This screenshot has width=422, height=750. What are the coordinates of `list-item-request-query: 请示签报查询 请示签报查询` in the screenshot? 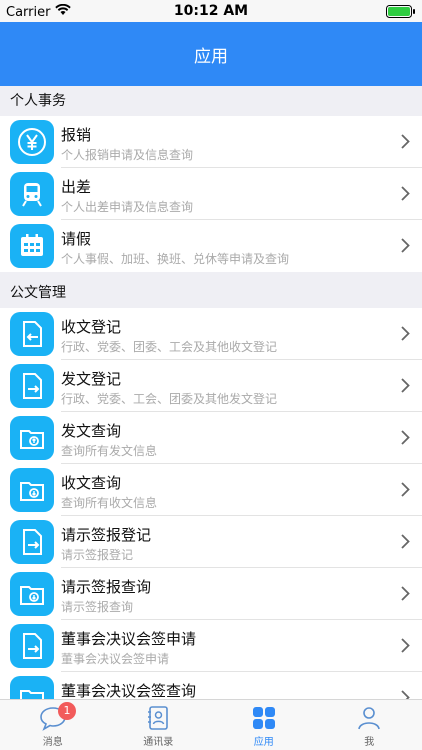 It's located at (211, 594).